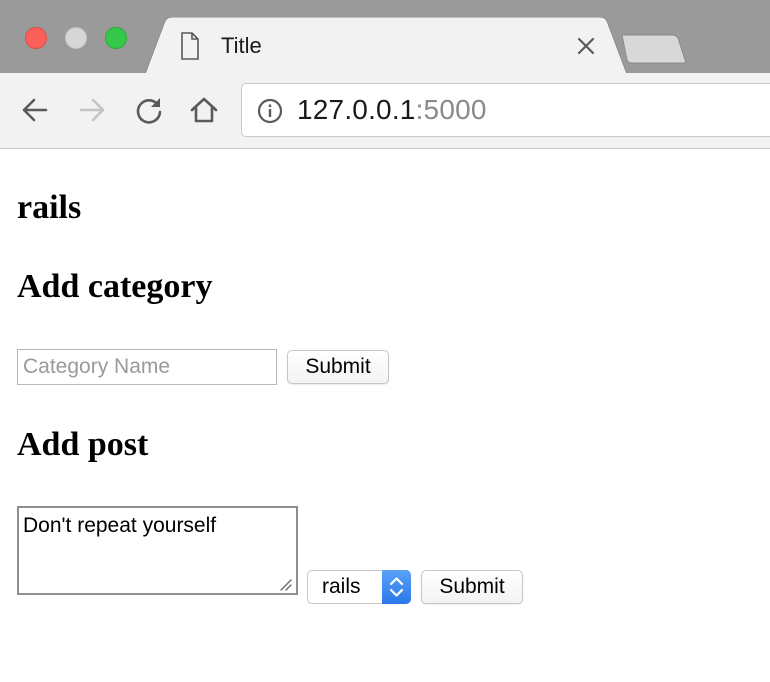 The width and height of the screenshot is (770, 682). What do you see at coordinates (505, 110) in the screenshot?
I see `address-bar: 127.0.0.1:5000` at bounding box center [505, 110].